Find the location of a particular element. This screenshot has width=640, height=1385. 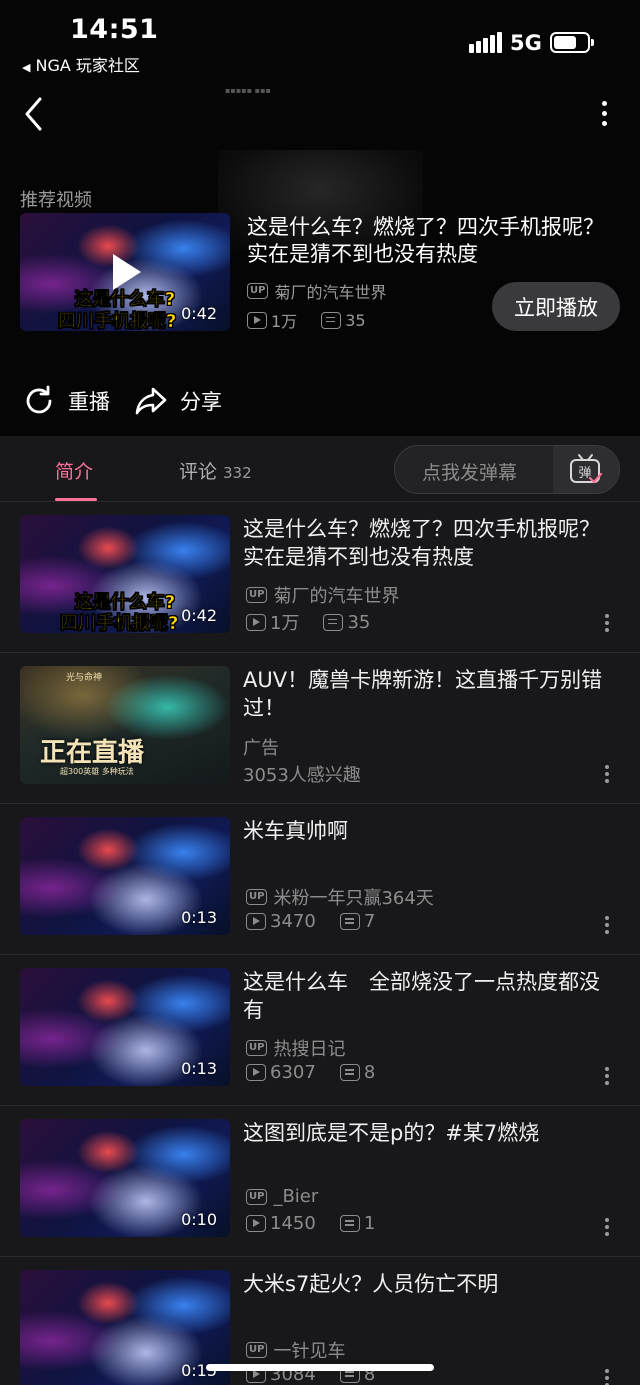

share-button: 分享 is located at coordinates (178, 401).